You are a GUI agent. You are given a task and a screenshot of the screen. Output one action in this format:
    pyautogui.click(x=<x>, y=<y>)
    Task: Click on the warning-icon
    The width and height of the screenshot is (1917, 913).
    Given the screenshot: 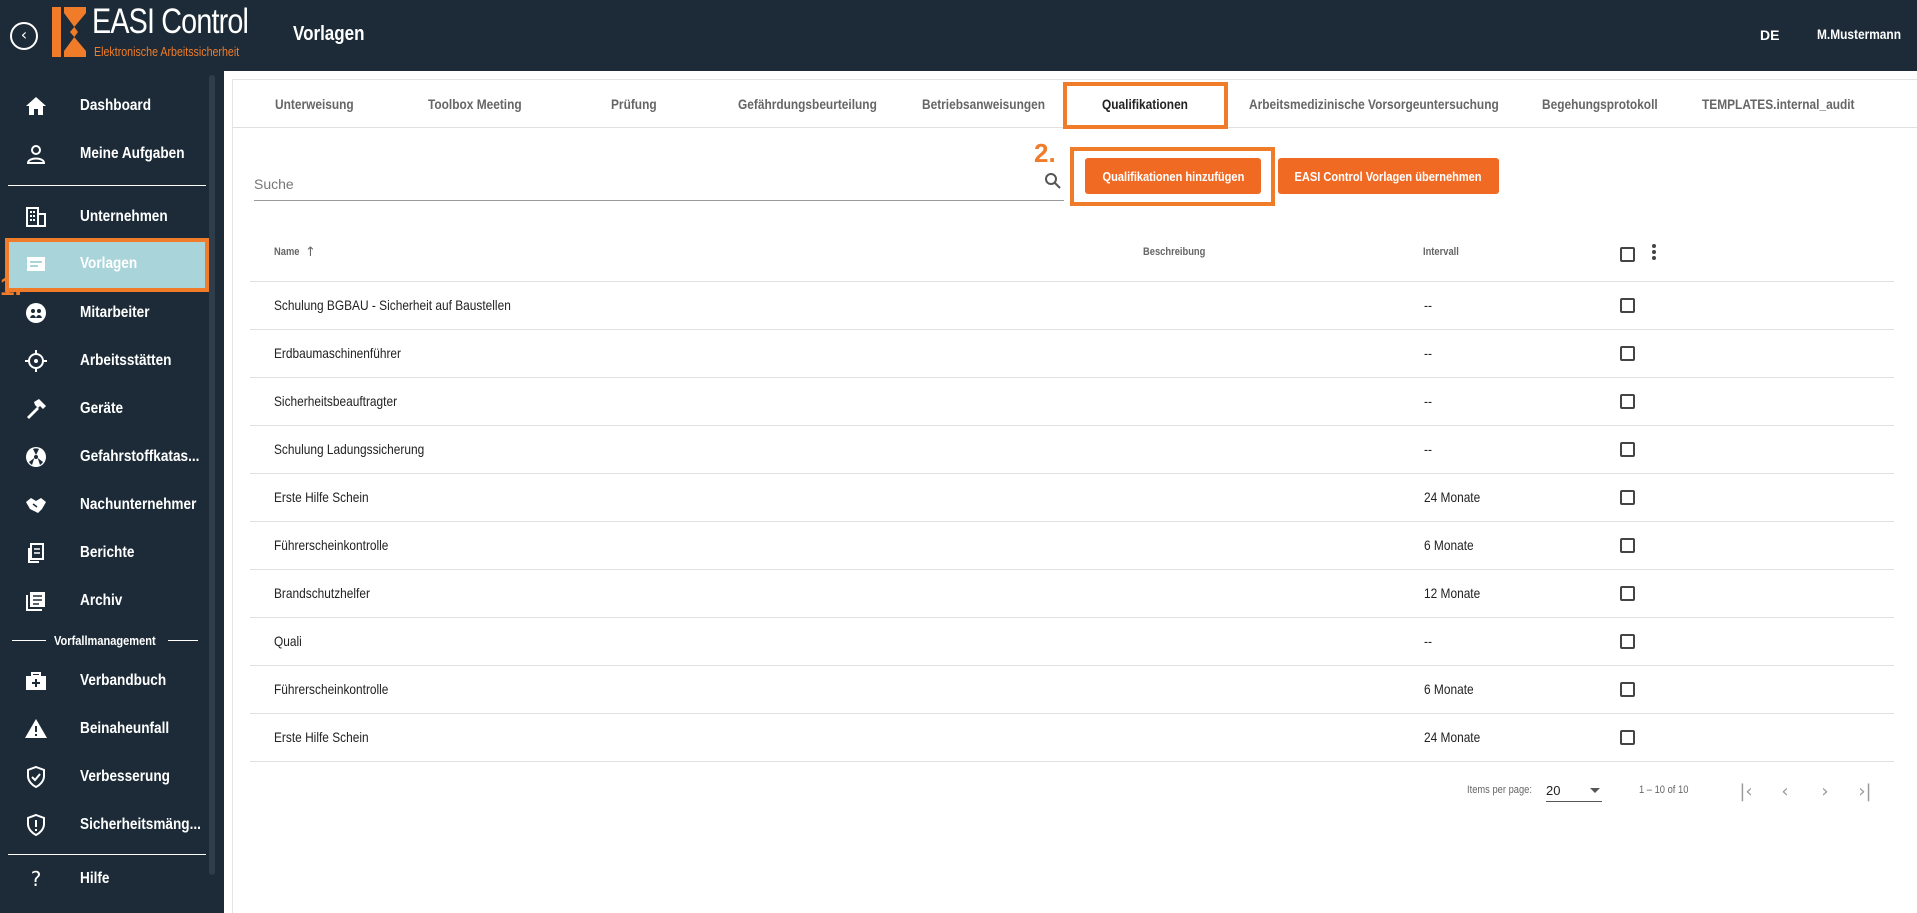 What is the action you would take?
    pyautogui.click(x=36, y=729)
    